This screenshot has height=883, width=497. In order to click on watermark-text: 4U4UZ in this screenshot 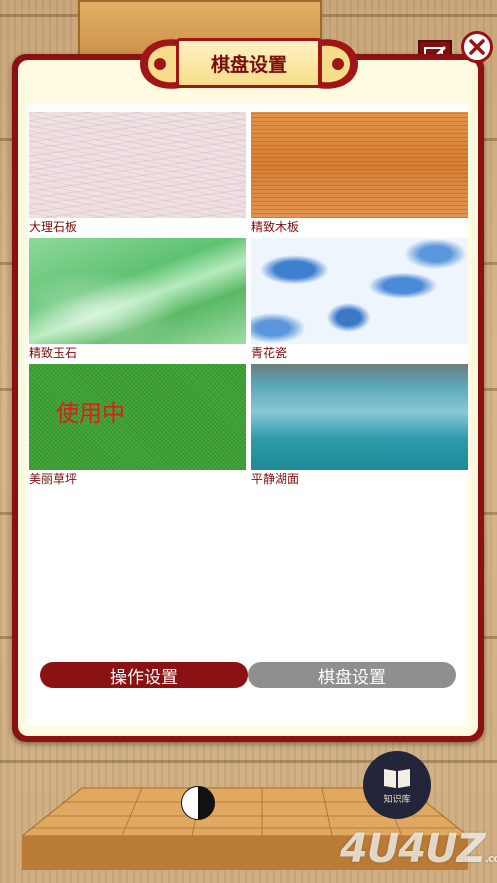, I will do `click(413, 849)`.